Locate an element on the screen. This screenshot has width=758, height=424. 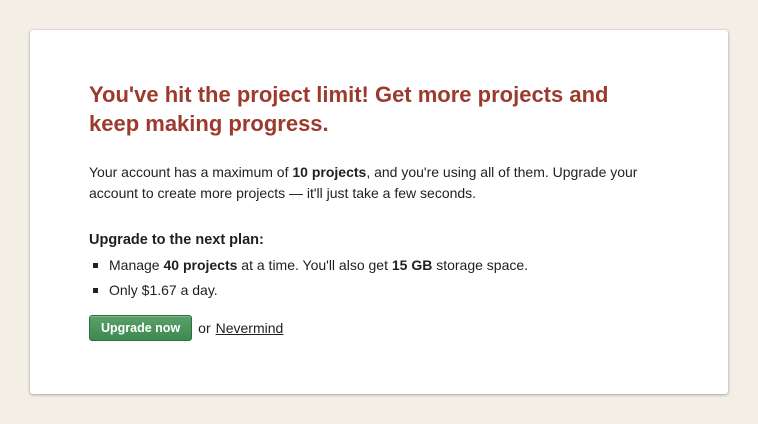
project-count-value: 40 projects is located at coordinates (200, 265).